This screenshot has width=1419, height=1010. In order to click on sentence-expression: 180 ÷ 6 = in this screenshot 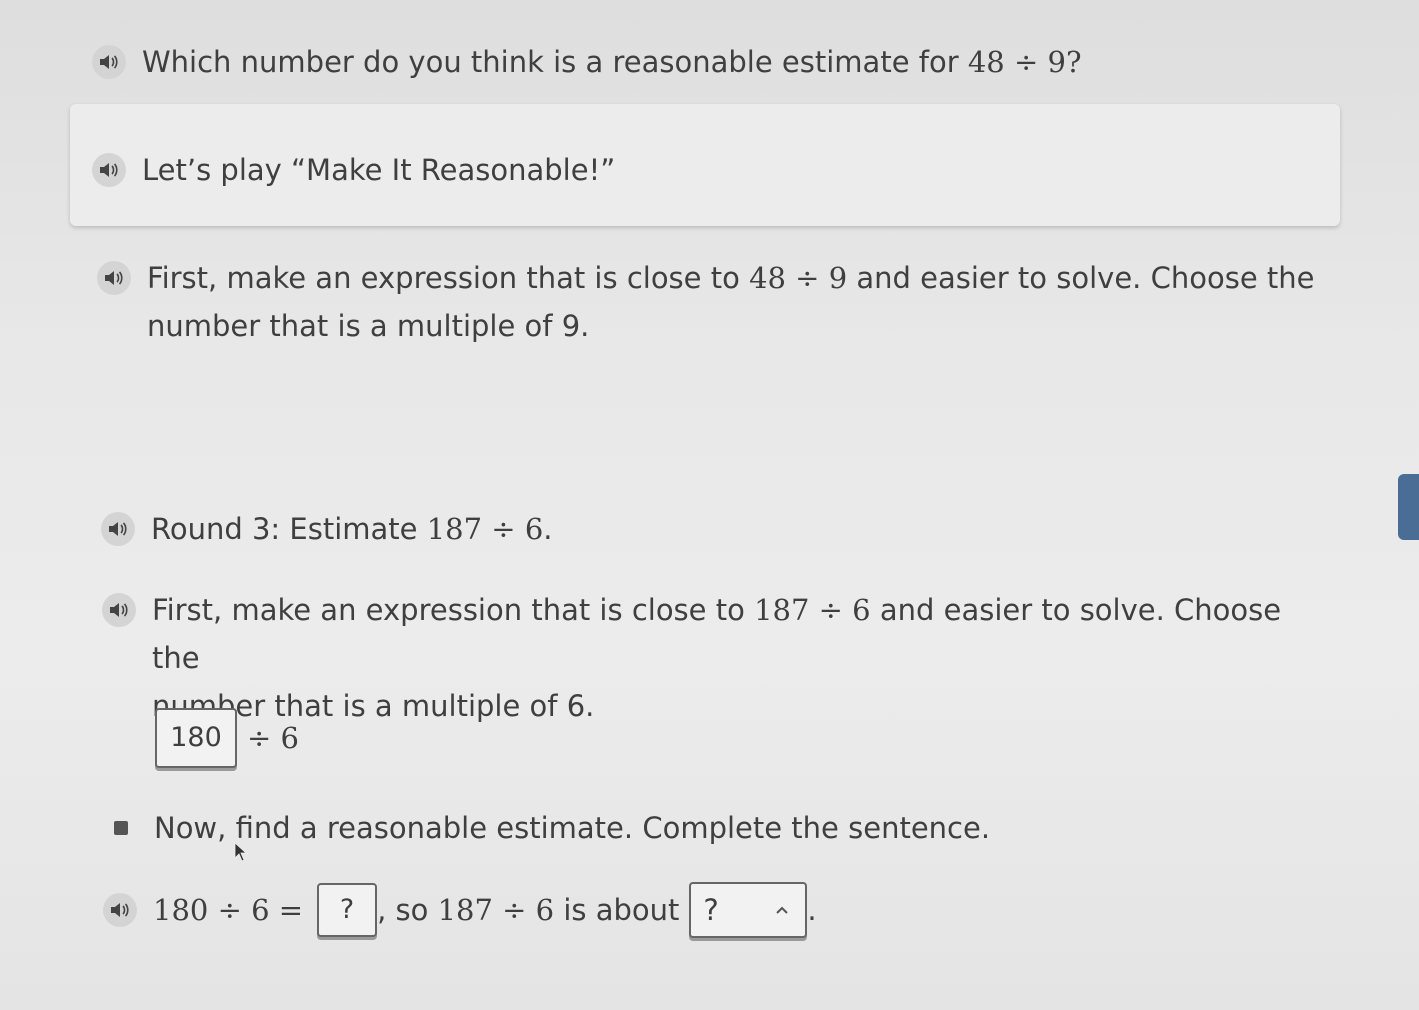, I will do `click(228, 910)`.